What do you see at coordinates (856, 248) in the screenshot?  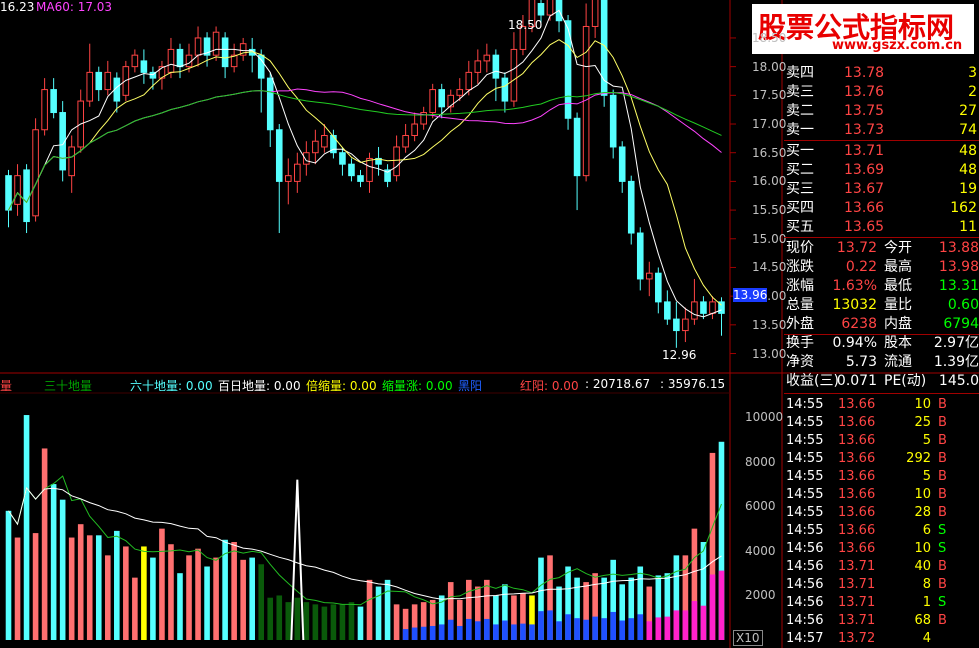 I see `quote-value: 13.72` at bounding box center [856, 248].